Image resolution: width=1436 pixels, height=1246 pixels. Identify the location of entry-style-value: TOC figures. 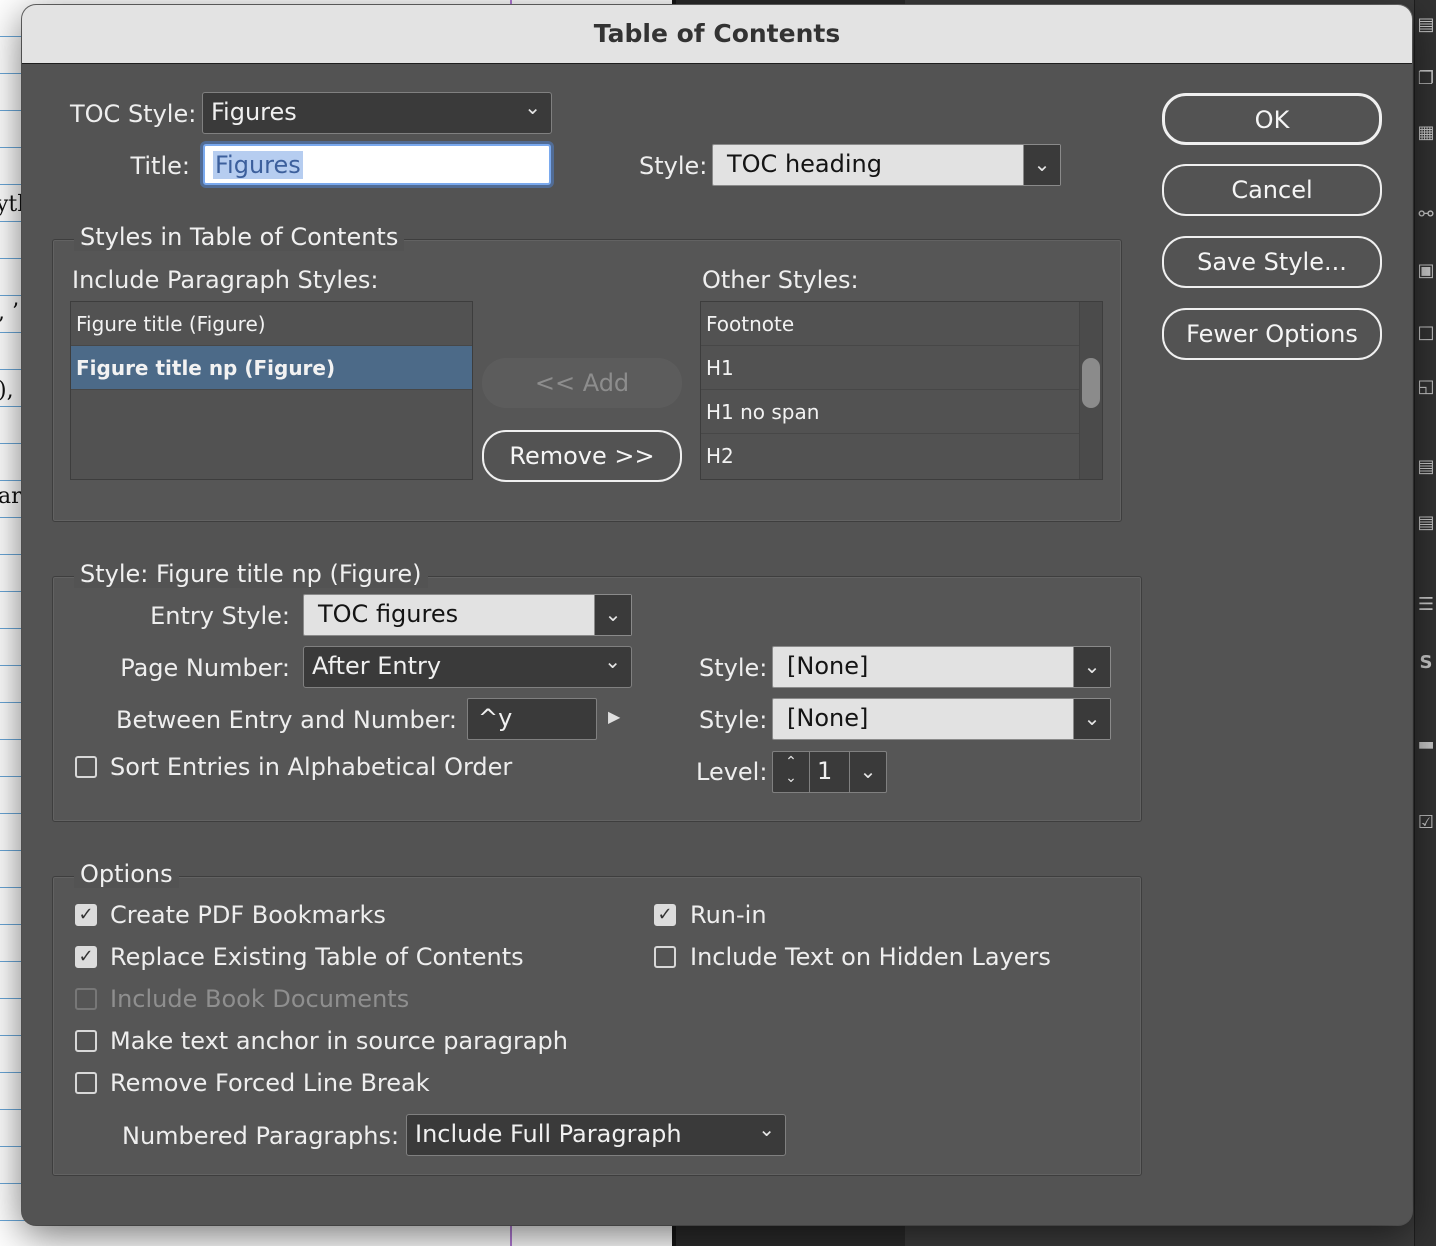
(388, 614).